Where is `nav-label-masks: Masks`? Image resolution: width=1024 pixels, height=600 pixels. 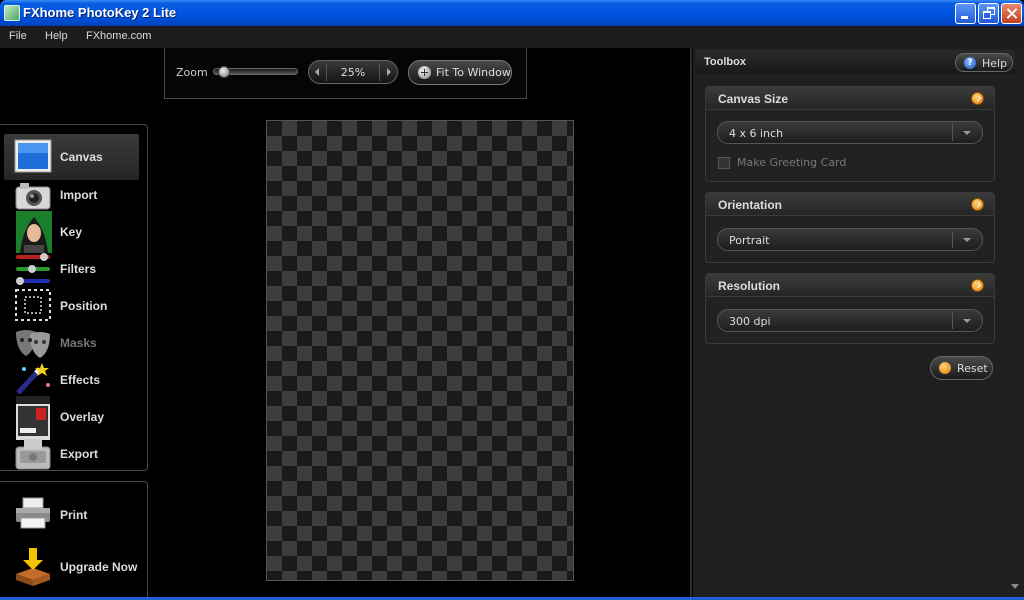
nav-label-masks: Masks is located at coordinates (78, 343).